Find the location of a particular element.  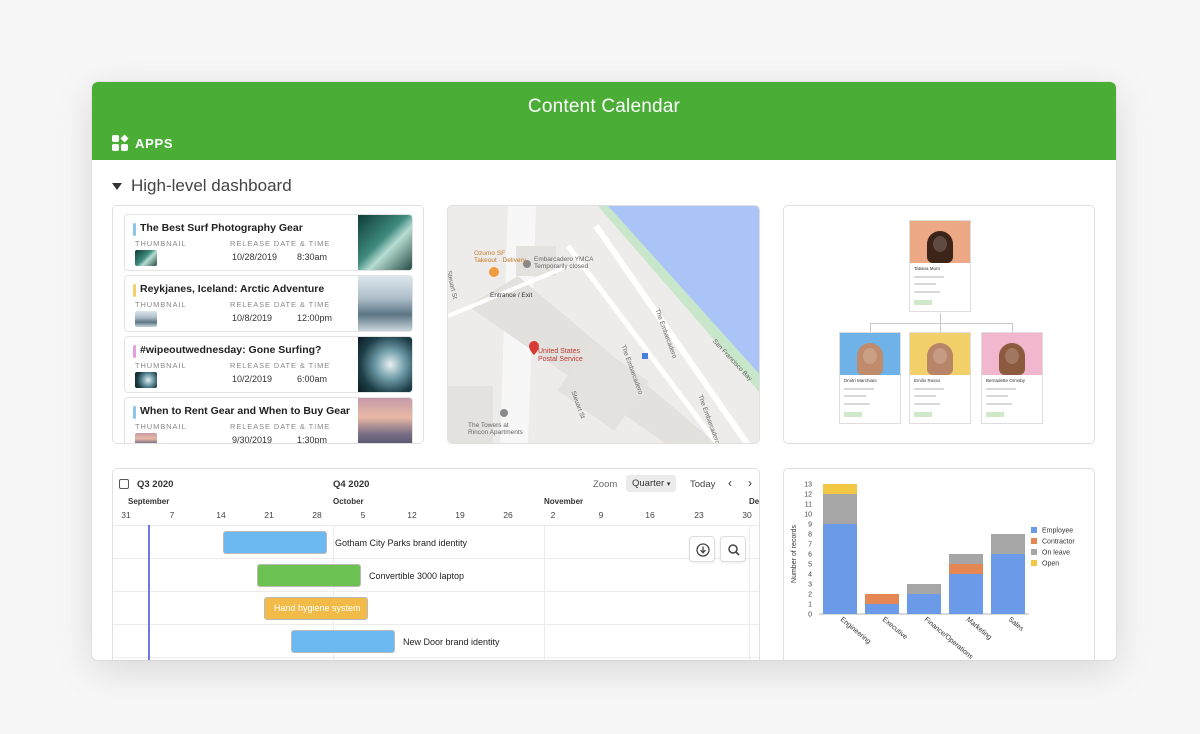

day-label: 2 is located at coordinates (553, 515).